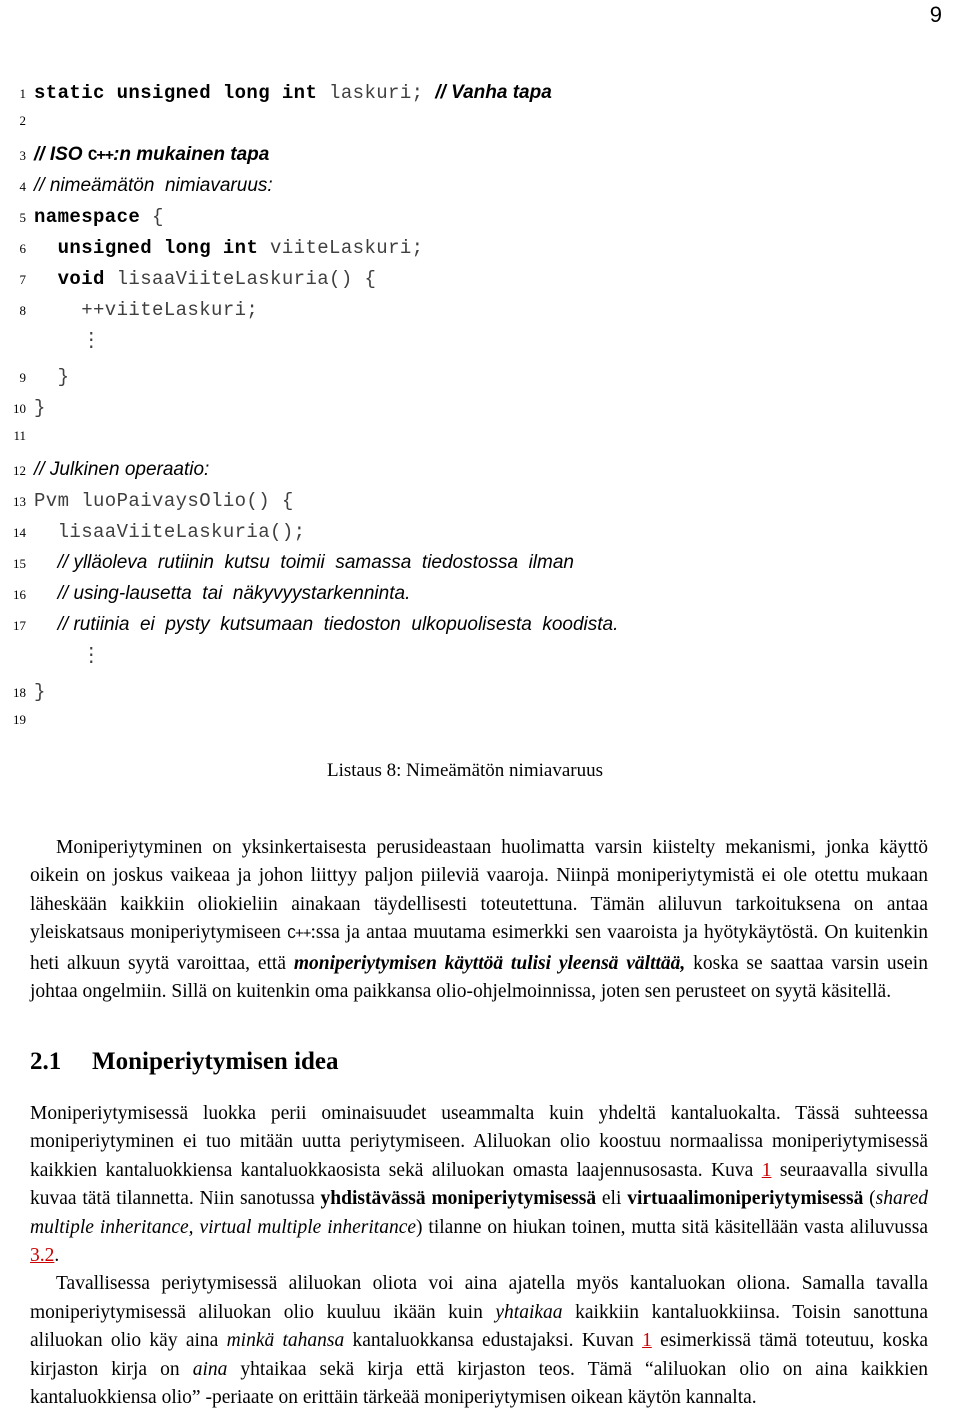 The image size is (960, 1425). What do you see at coordinates (23, 155) in the screenshot?
I see `line-number: 3` at bounding box center [23, 155].